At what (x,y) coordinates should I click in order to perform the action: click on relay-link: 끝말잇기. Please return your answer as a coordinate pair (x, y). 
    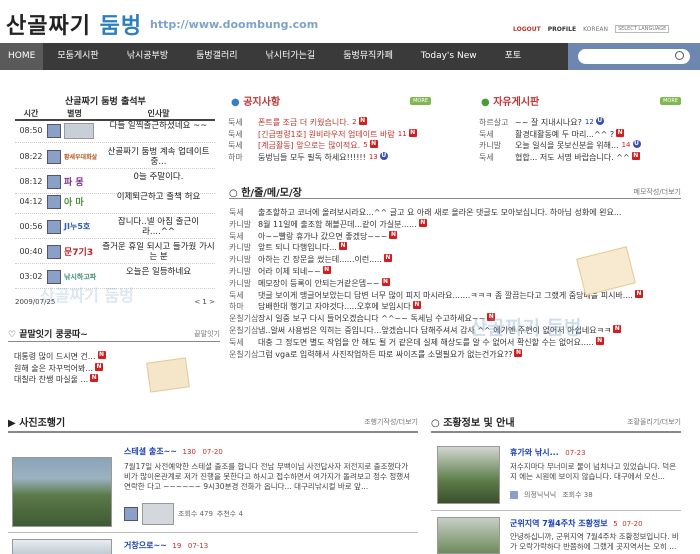
    Looking at the image, I should click on (207, 334).